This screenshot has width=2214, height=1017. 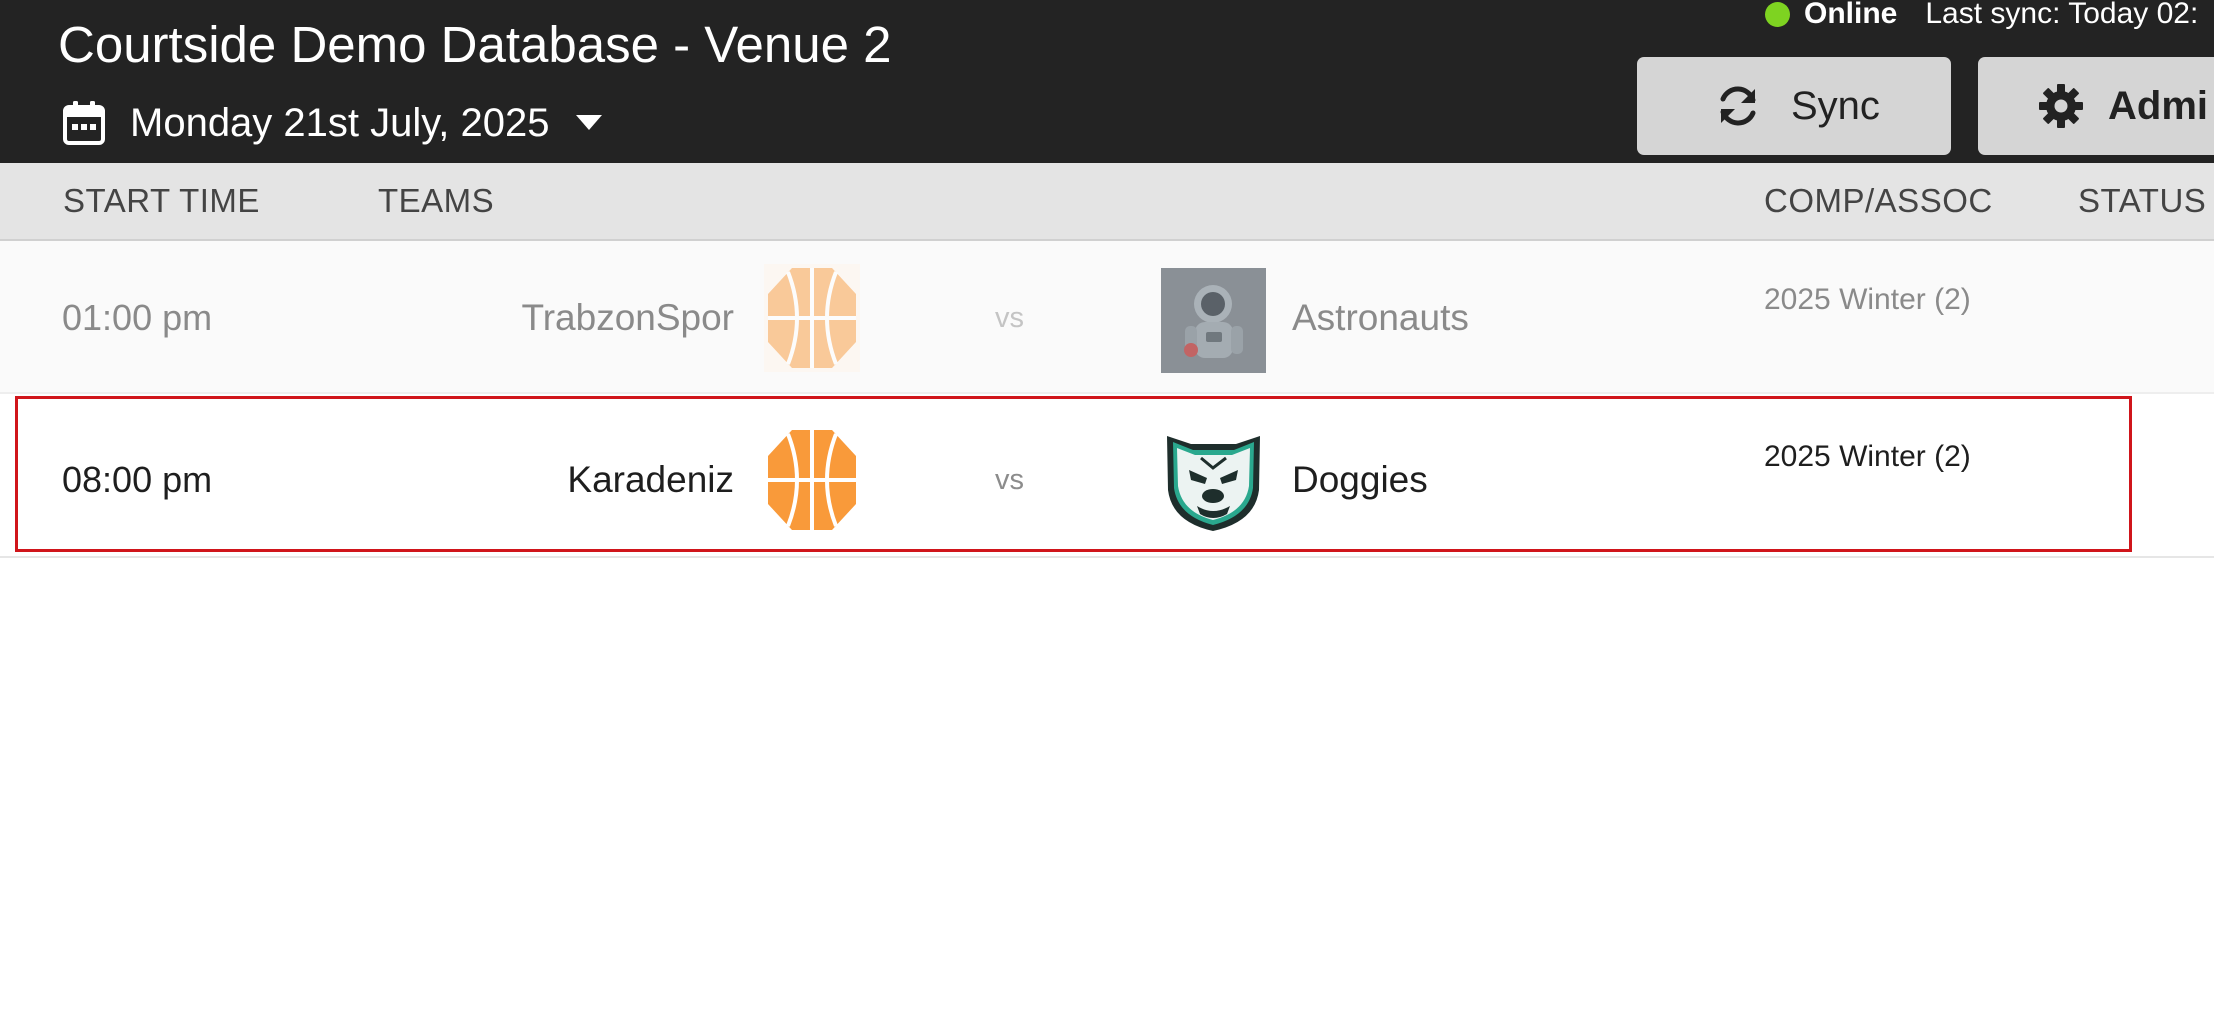 I want to click on bulldog-icon, so click(x=1213, y=480).